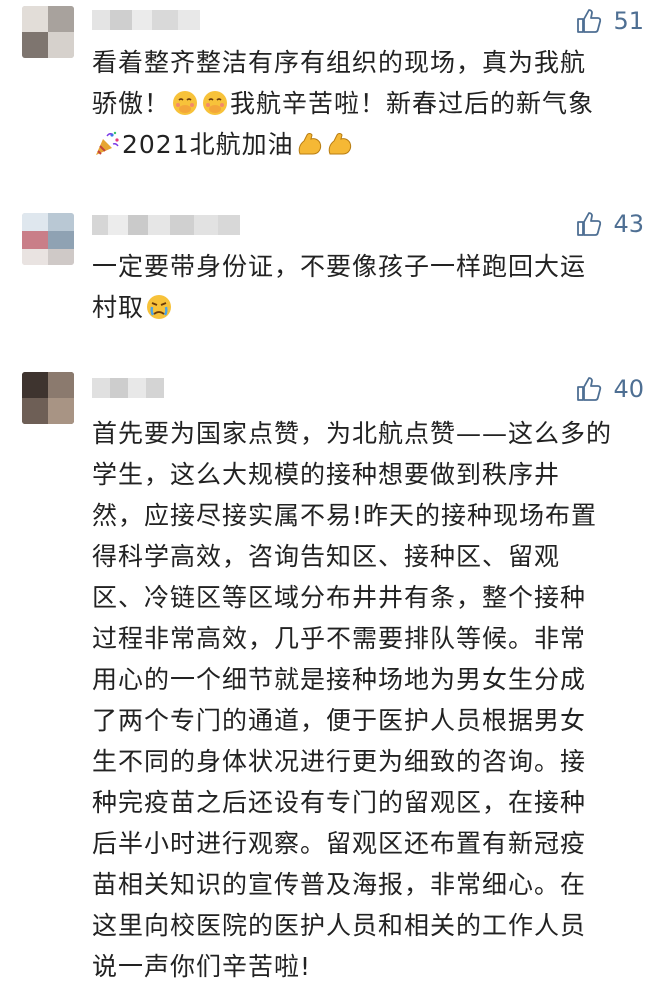 The image size is (662, 987). I want to click on comment-line: 说一声你们辛苦啦!, so click(202, 966).